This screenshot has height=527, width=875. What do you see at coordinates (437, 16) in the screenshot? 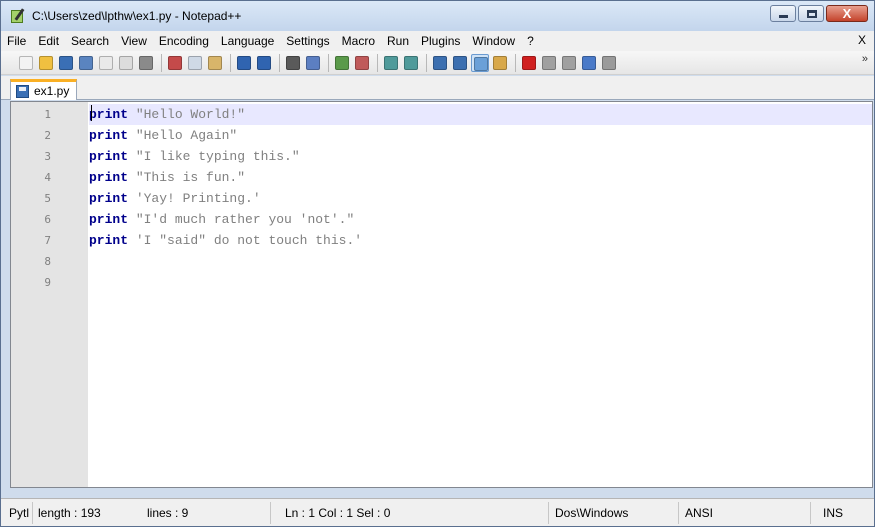
I see `title-bar: C:\Users\zed\lpthw\ex1.py - Notepad++ X` at bounding box center [437, 16].